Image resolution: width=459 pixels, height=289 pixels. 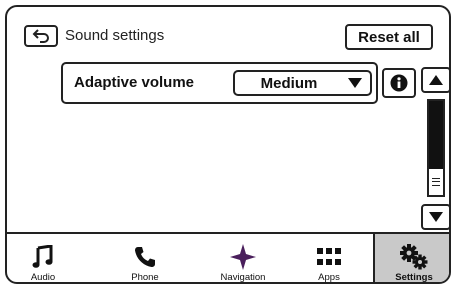 I want to click on compass-star-icon, so click(x=243, y=257).